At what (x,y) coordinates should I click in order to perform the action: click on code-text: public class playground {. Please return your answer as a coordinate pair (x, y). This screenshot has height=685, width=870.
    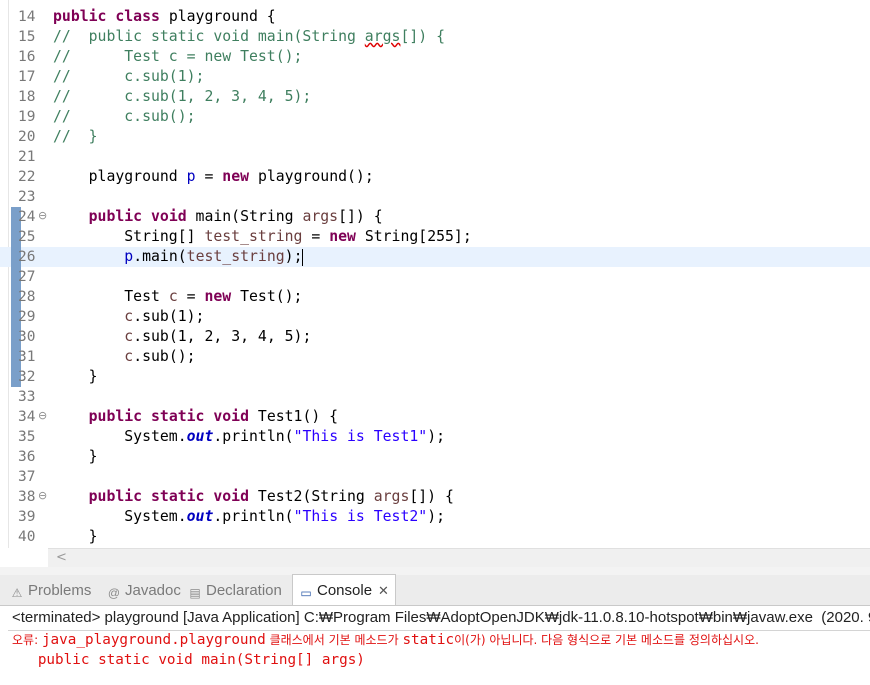
    Looking at the image, I should click on (164, 17).